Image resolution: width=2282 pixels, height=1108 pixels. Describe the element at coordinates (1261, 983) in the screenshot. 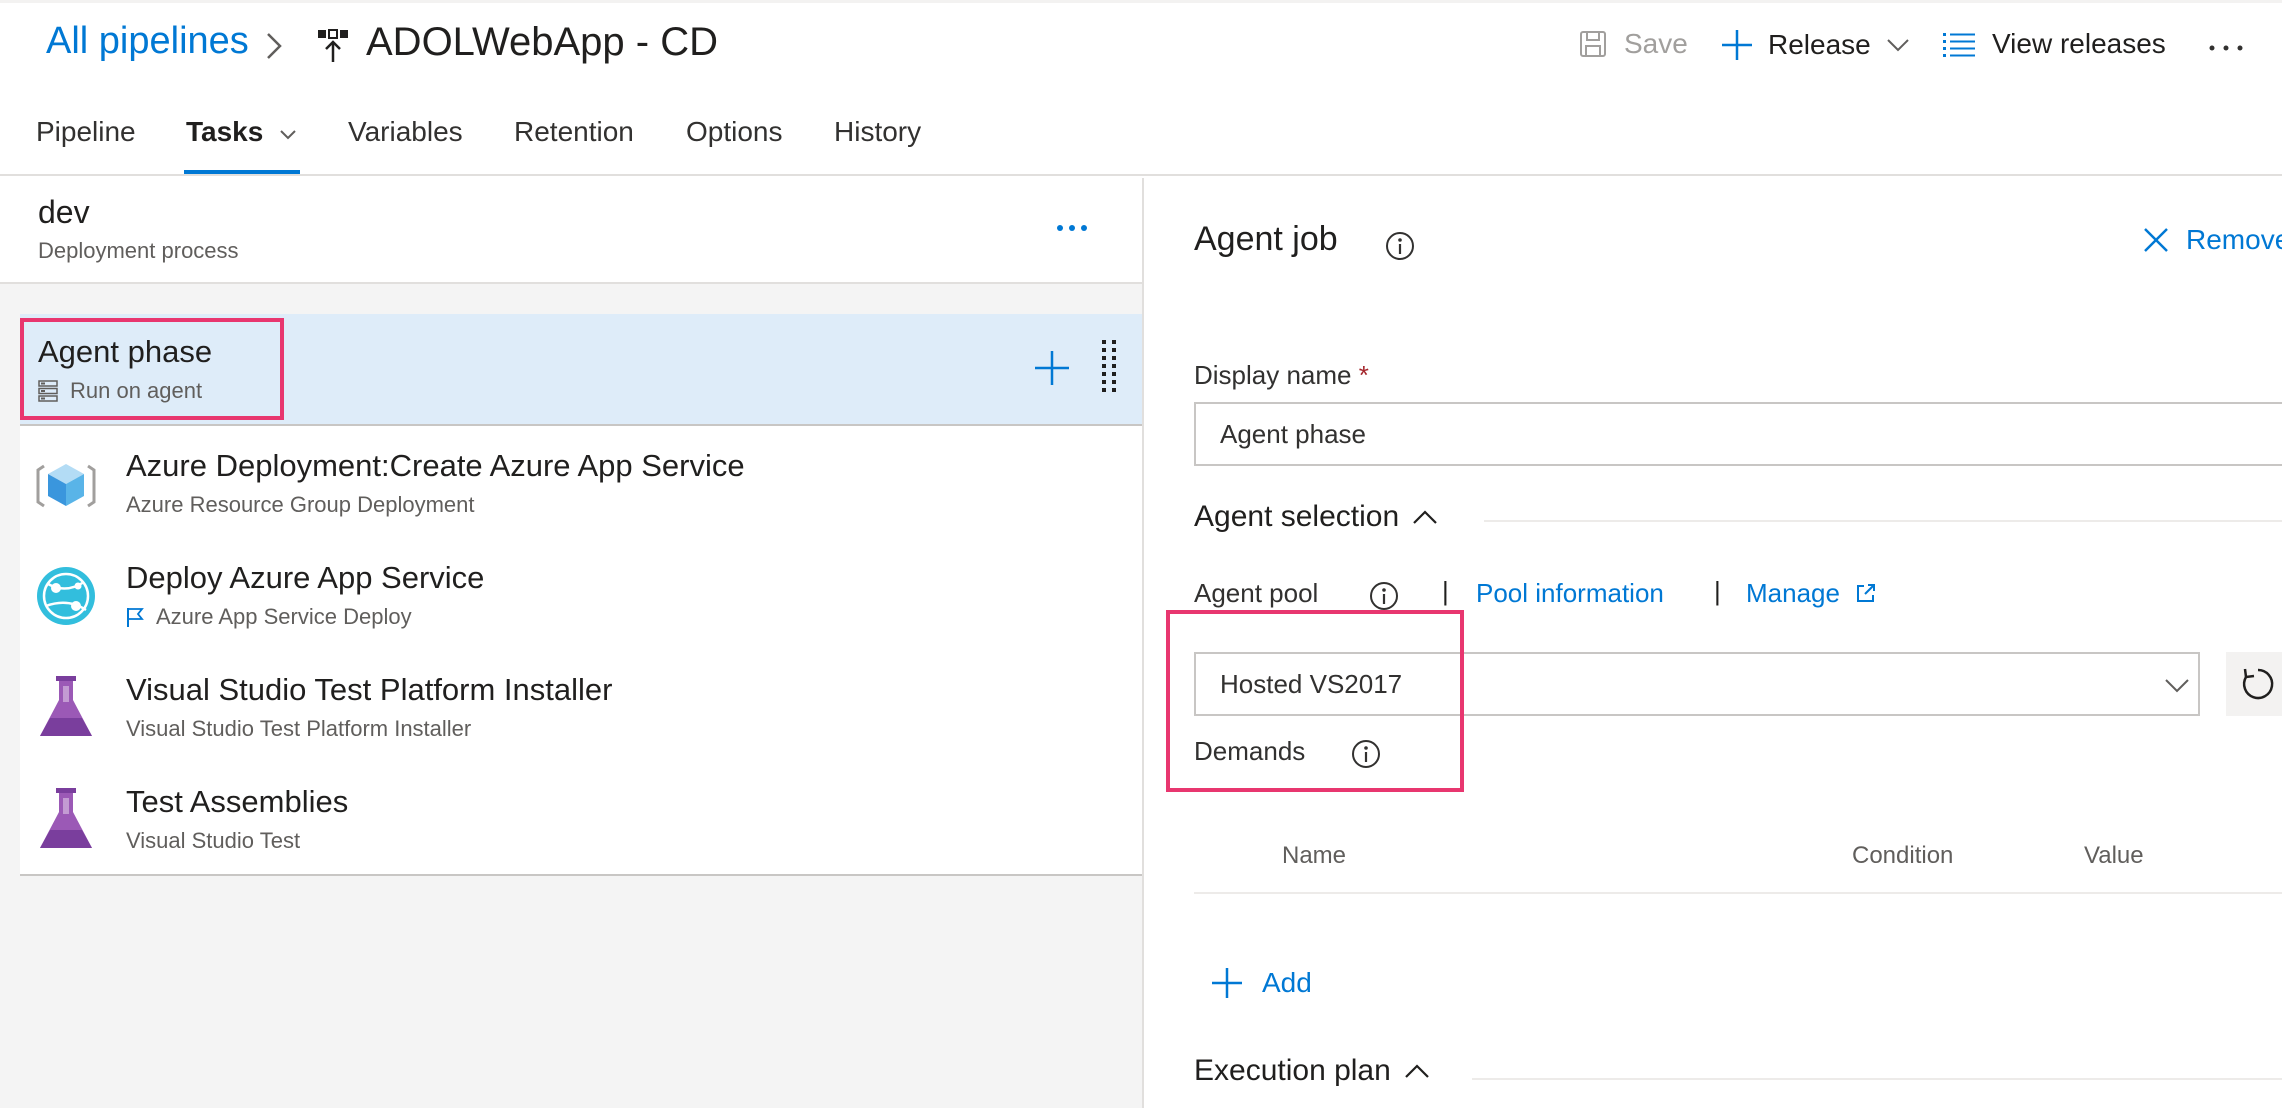

I see `add-demand-button: Add` at that location.